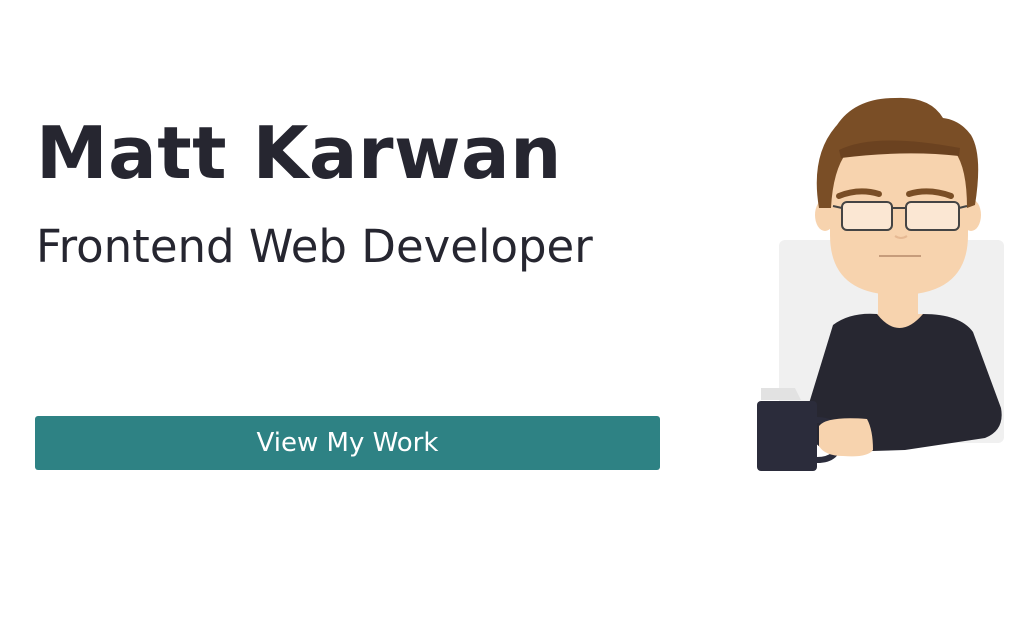 The width and height of the screenshot is (1033, 627). Describe the element at coordinates (867, 216) in the screenshot. I see `avatar-glasses-left` at that location.